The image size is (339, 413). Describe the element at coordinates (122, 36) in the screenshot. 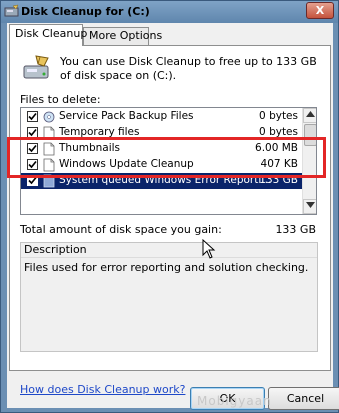

I see `tab-more-options: More Options` at that location.